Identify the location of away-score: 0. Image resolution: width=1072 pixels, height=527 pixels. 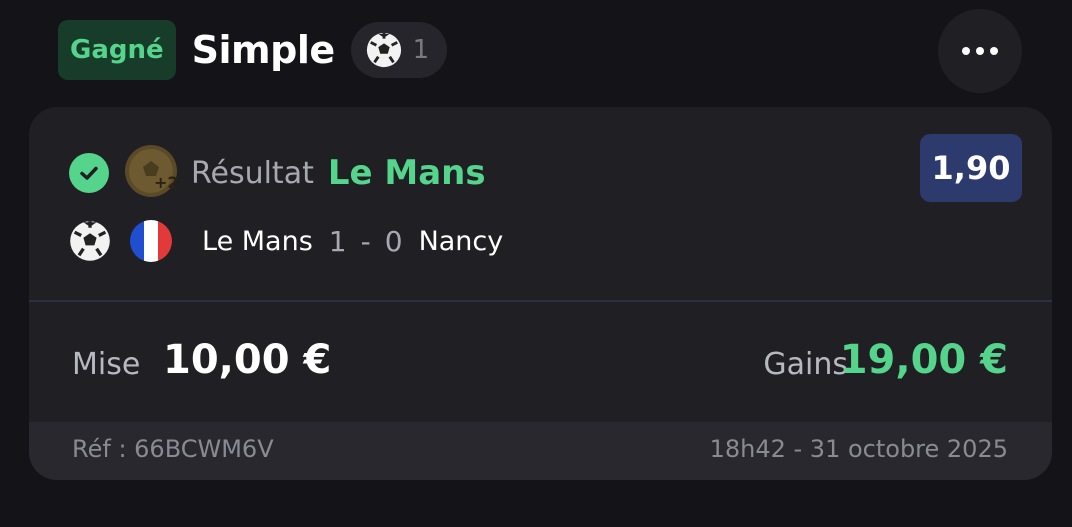
(393, 241).